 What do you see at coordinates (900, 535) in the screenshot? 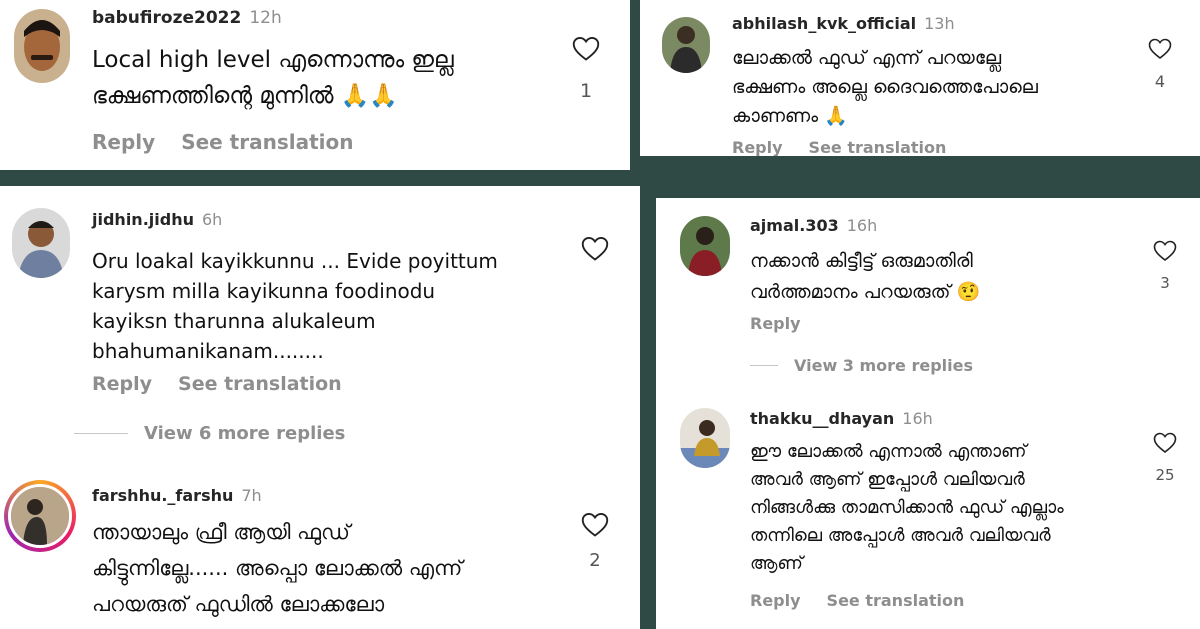
I see `comment-line: തന്നിലെ അപ്പോൾ അവർ വലിയവർ` at bounding box center [900, 535].